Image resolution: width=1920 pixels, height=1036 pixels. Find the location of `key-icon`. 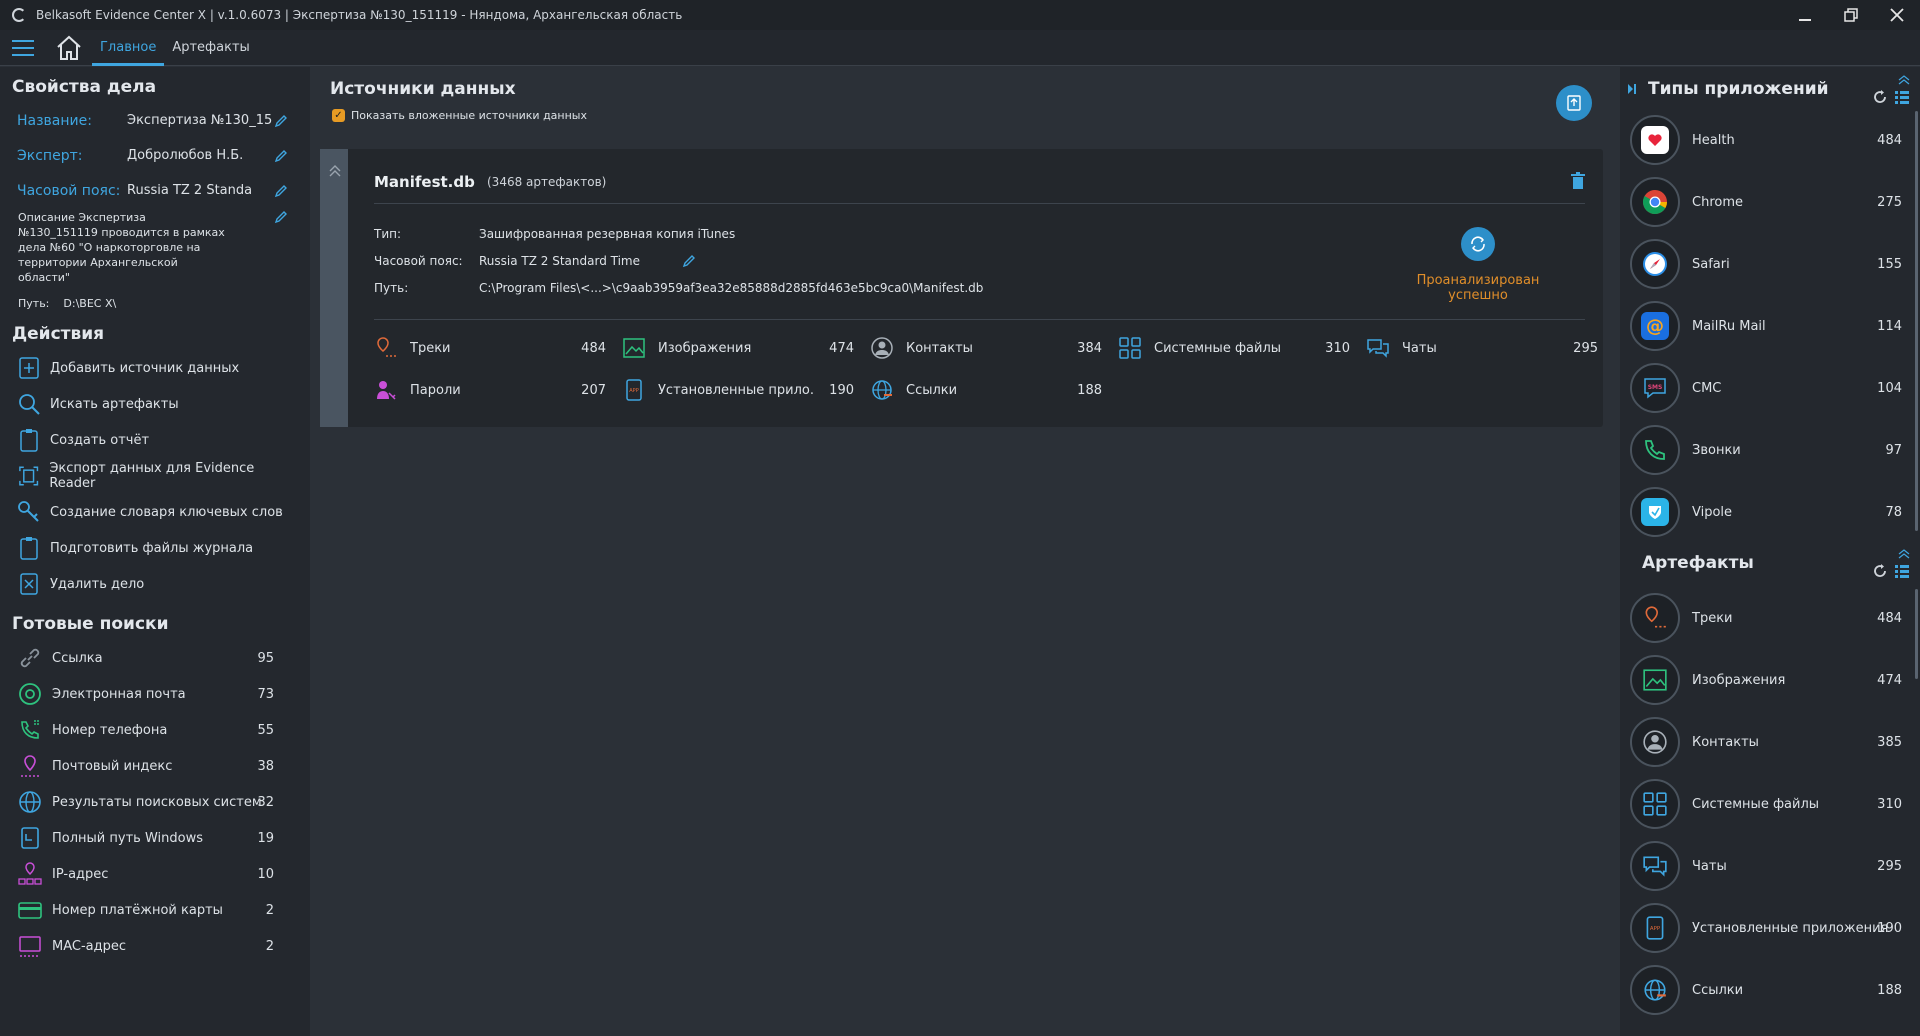

key-icon is located at coordinates (28, 511).